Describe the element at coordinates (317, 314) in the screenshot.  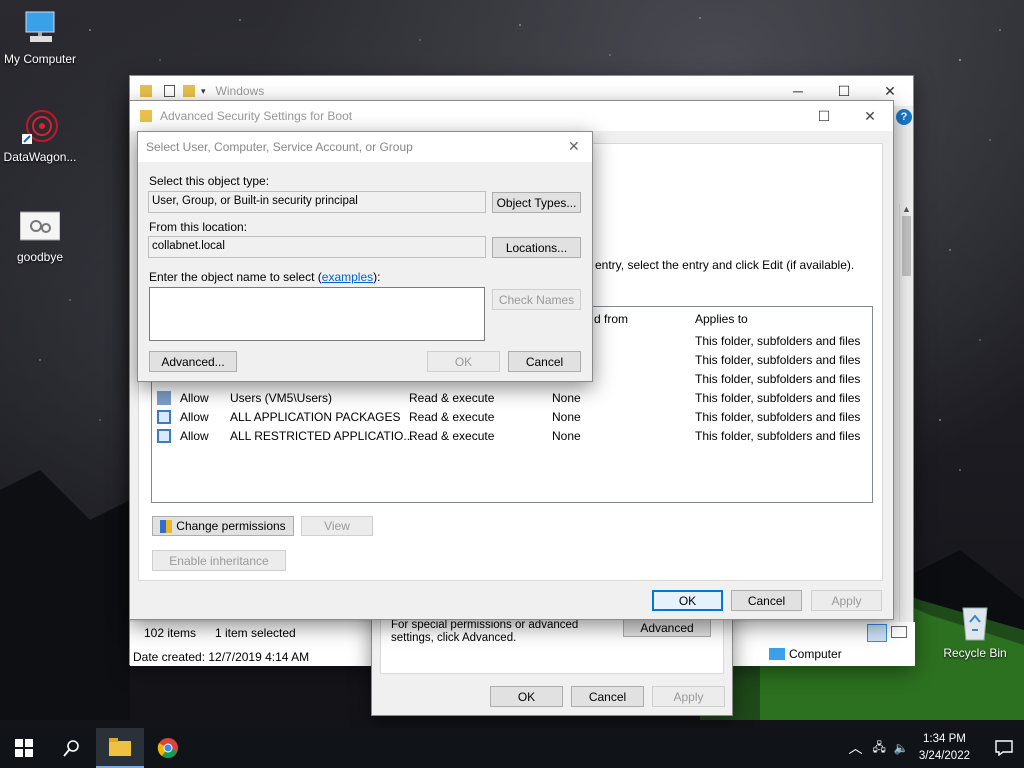
I see `object-name-input` at that location.